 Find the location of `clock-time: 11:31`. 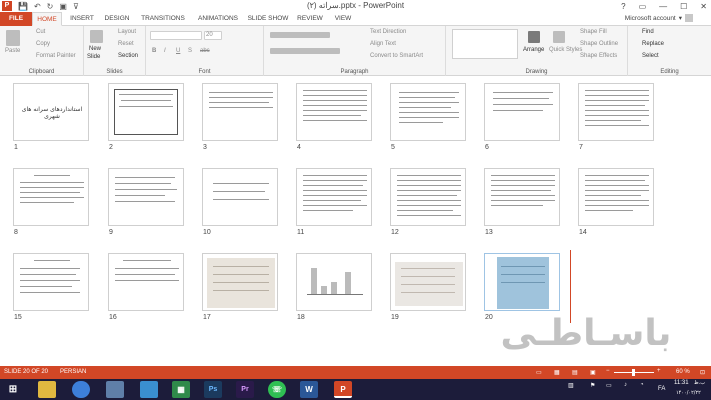

clock-time: 11:31 is located at coordinates (681, 383).